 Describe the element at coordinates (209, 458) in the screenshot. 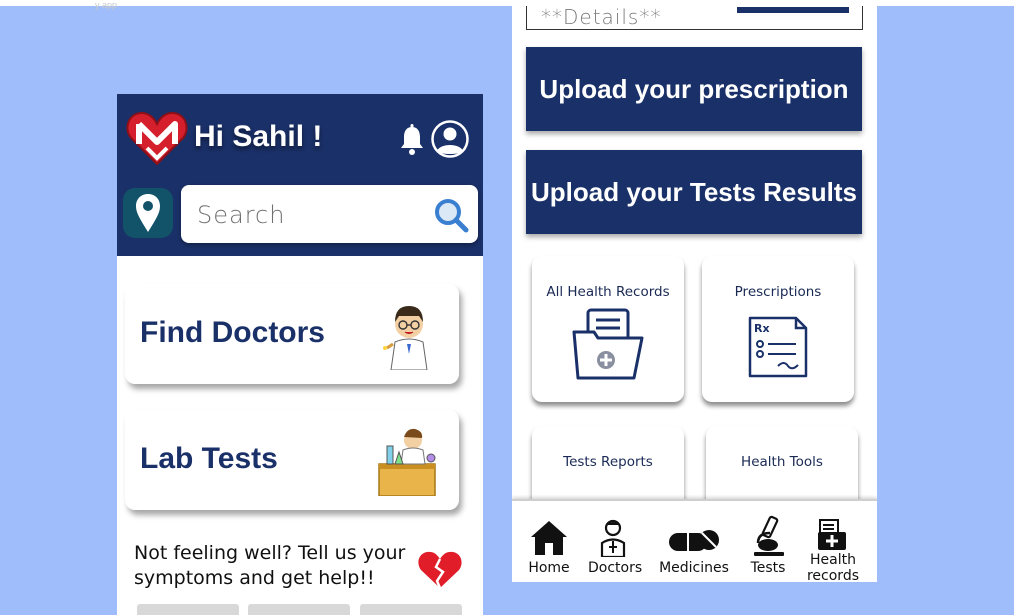

I see `lab-tests-title: Lab Tests` at that location.